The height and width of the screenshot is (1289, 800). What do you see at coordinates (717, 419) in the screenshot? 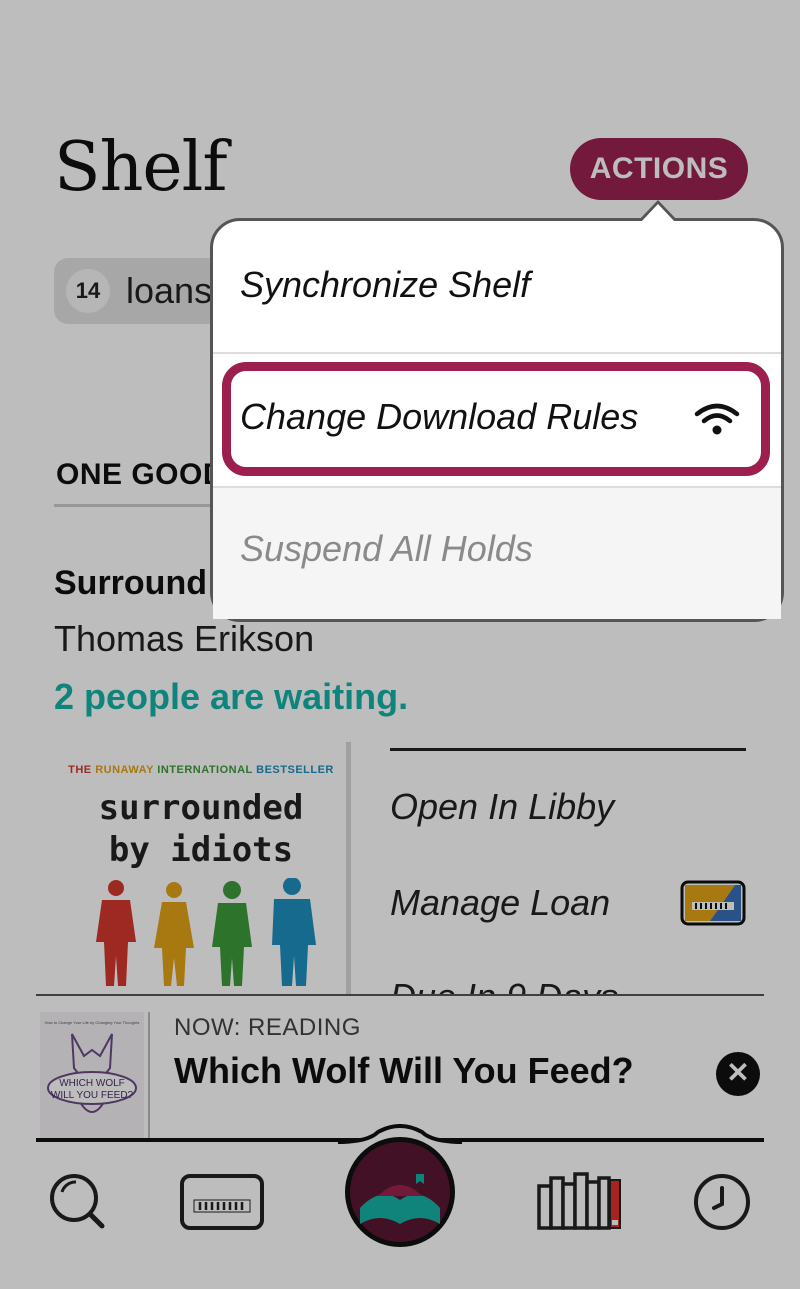
I see `wifi-icon` at bounding box center [717, 419].